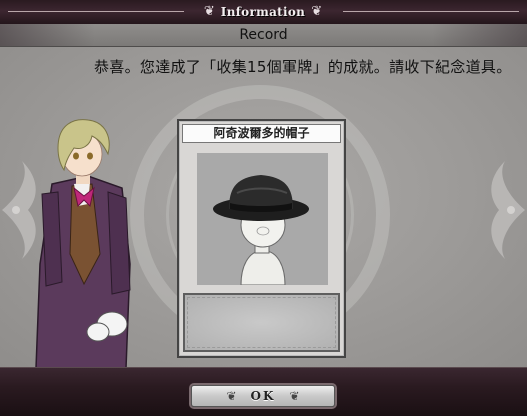 The width and height of the screenshot is (527, 416). I want to click on butler-character-portrait, so click(83, 243).